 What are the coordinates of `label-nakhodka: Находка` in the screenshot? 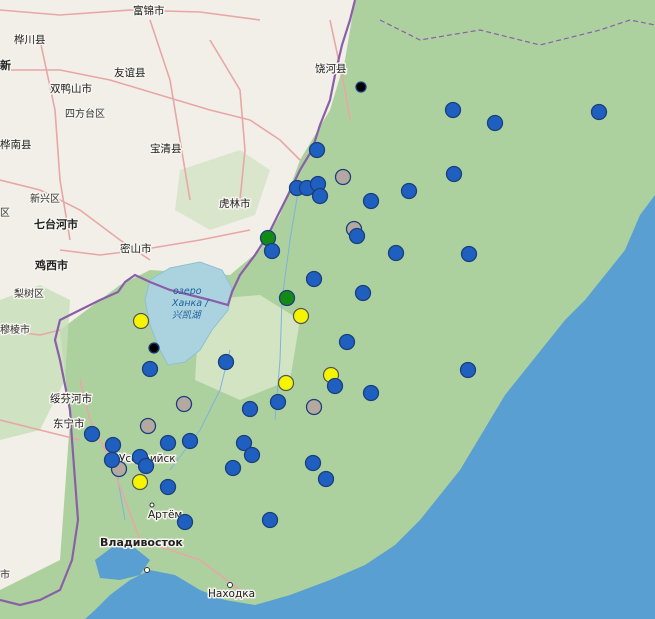 It's located at (231, 594).